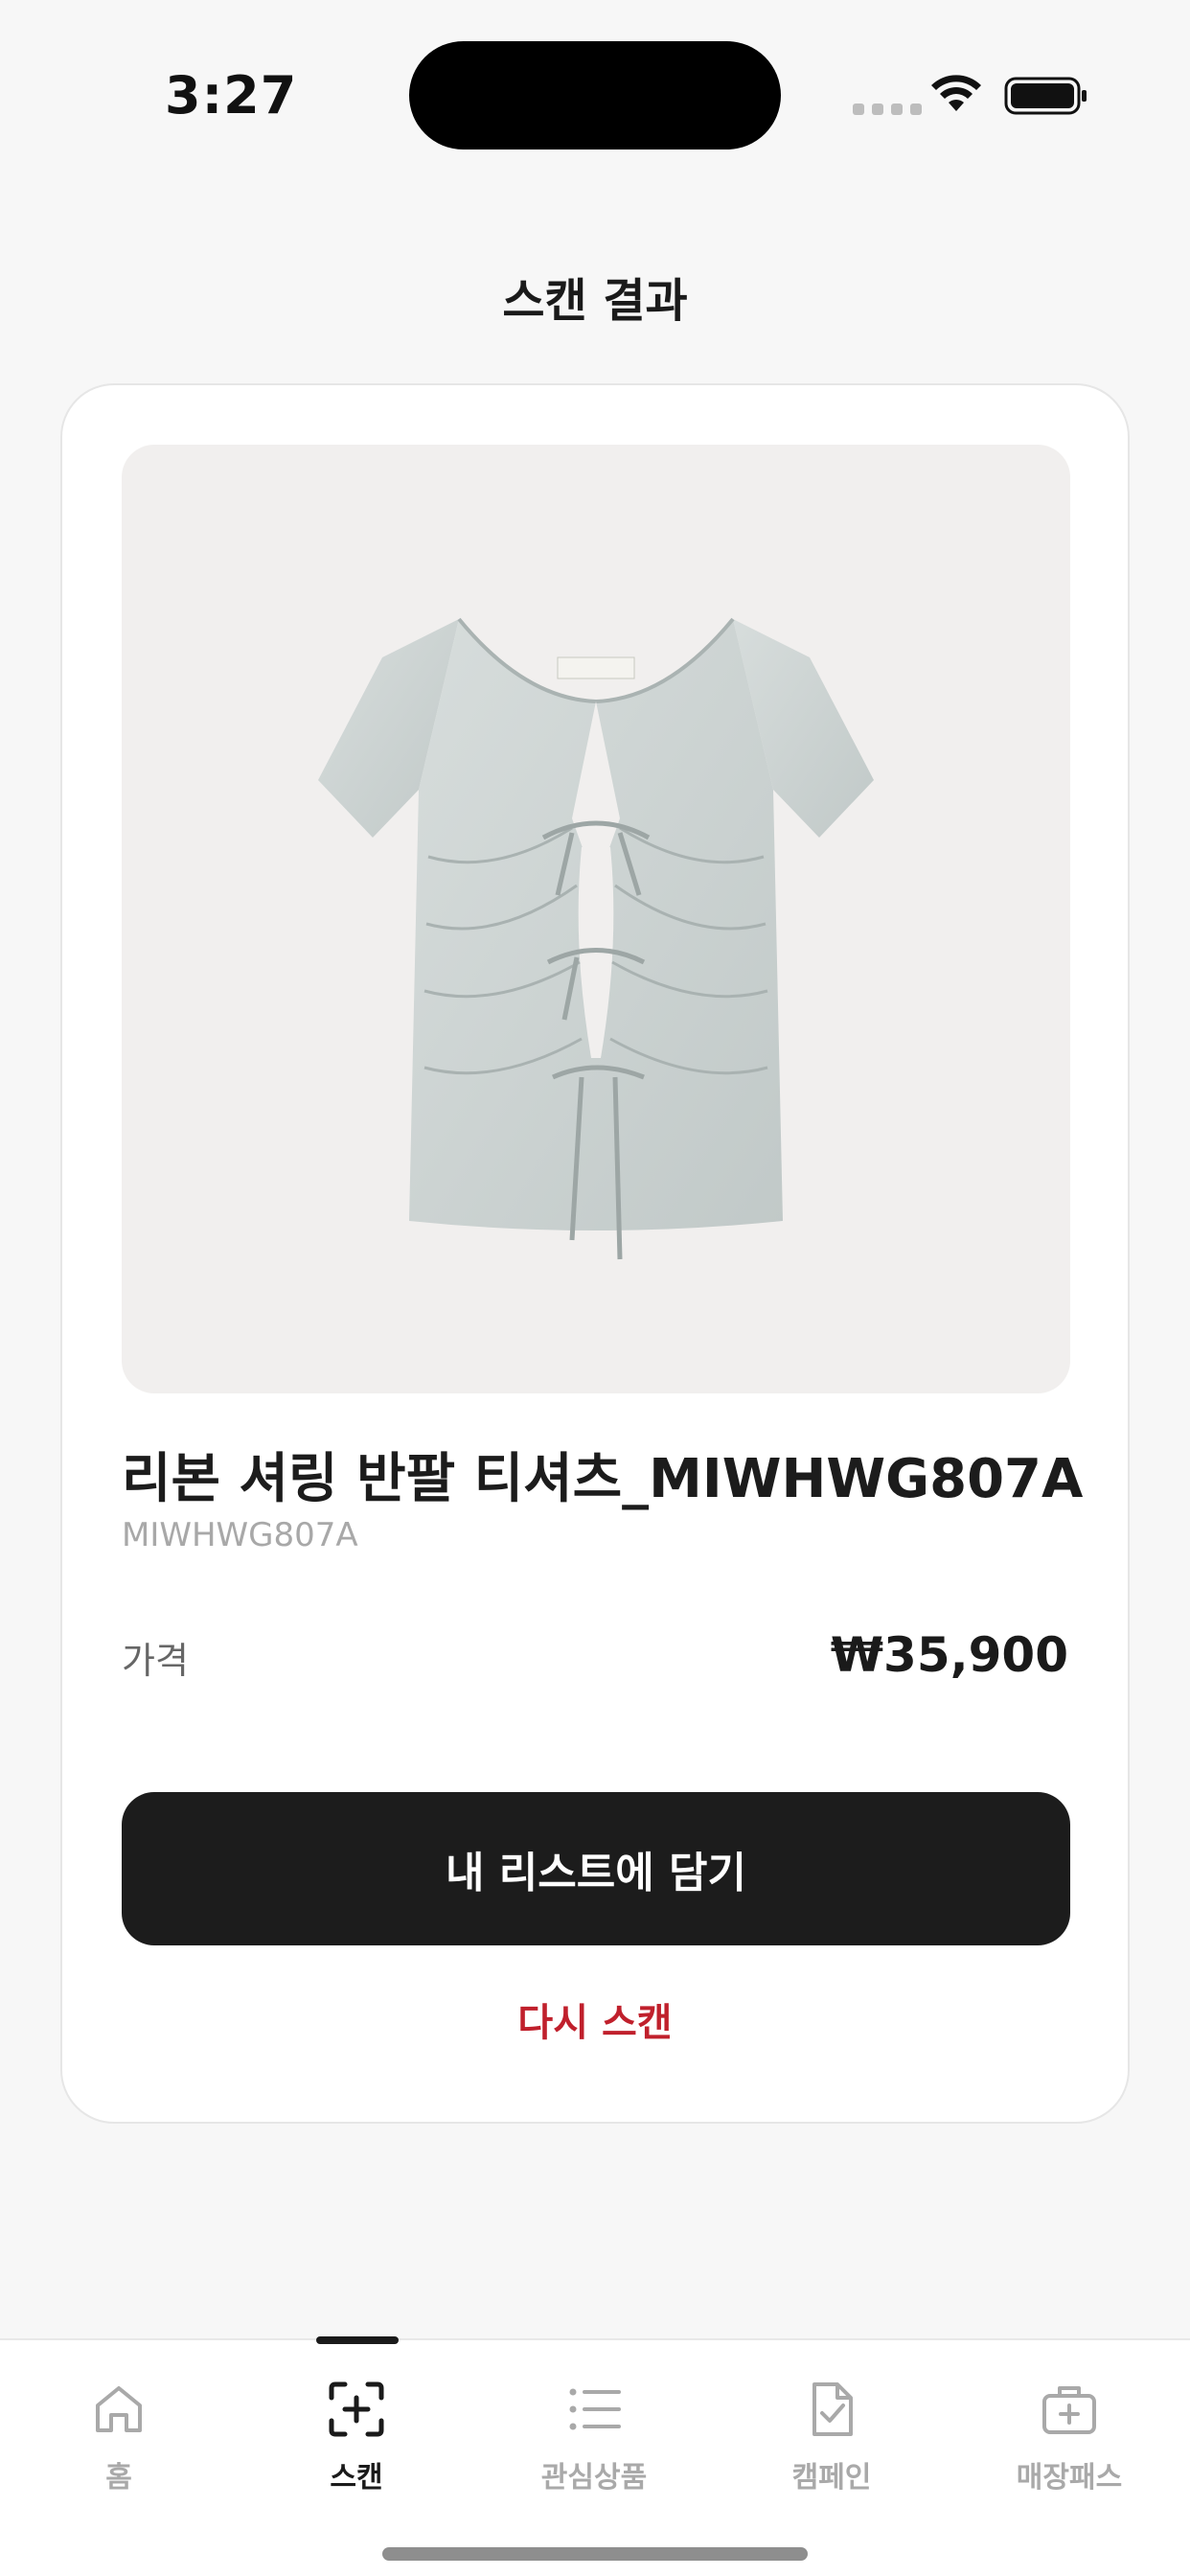  What do you see at coordinates (240, 1535) in the screenshot?
I see `product-code: MIWHWG807A` at bounding box center [240, 1535].